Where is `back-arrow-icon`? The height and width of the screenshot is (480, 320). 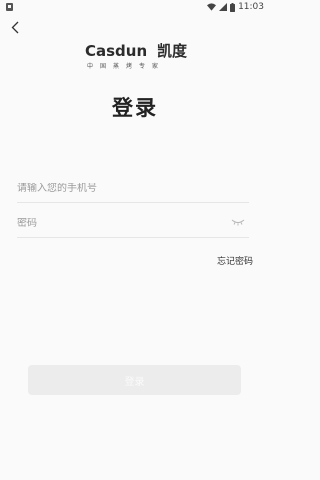 back-arrow-icon is located at coordinates (15, 27).